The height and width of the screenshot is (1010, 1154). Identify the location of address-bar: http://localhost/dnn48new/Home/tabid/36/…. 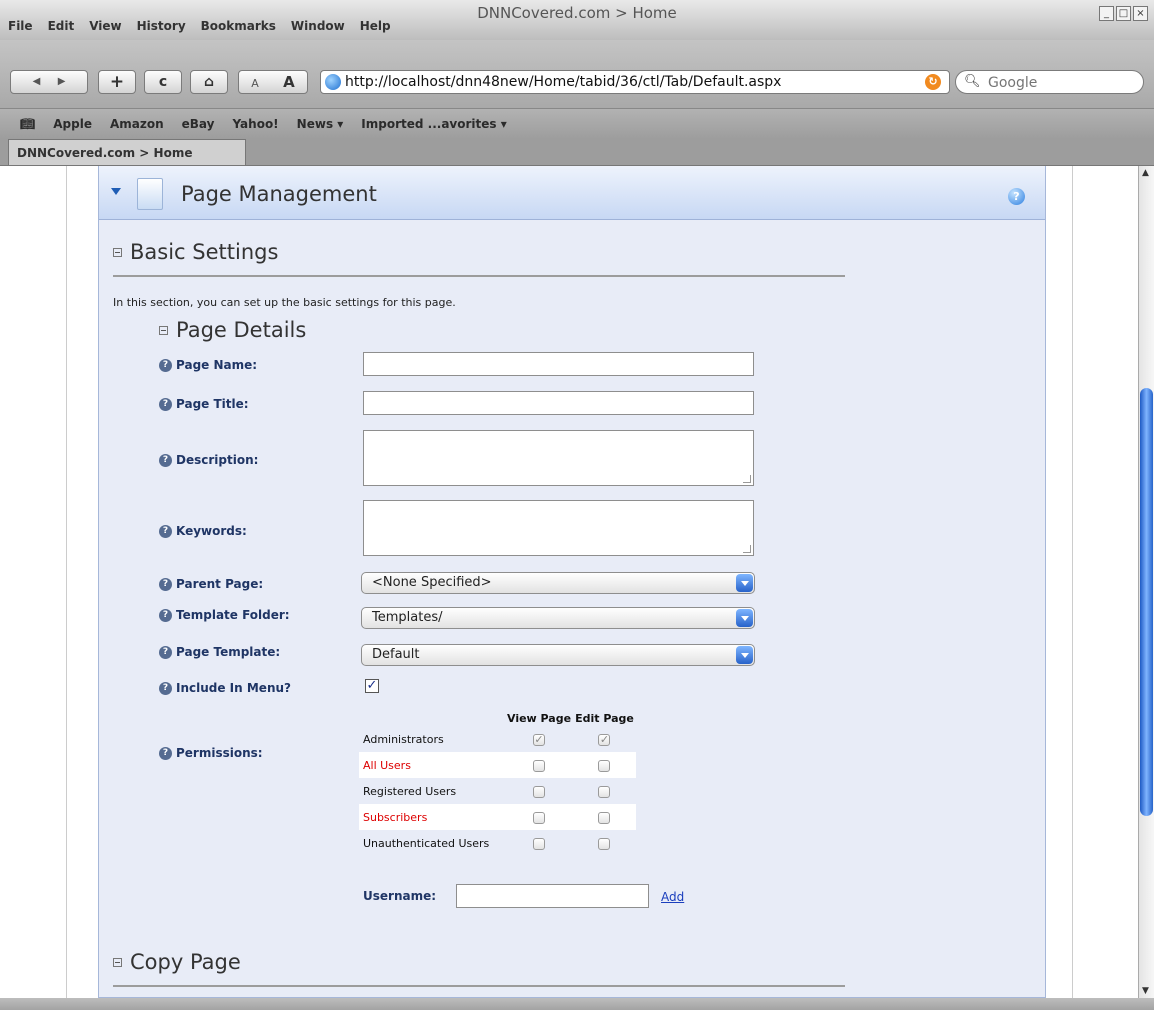
(635, 82).